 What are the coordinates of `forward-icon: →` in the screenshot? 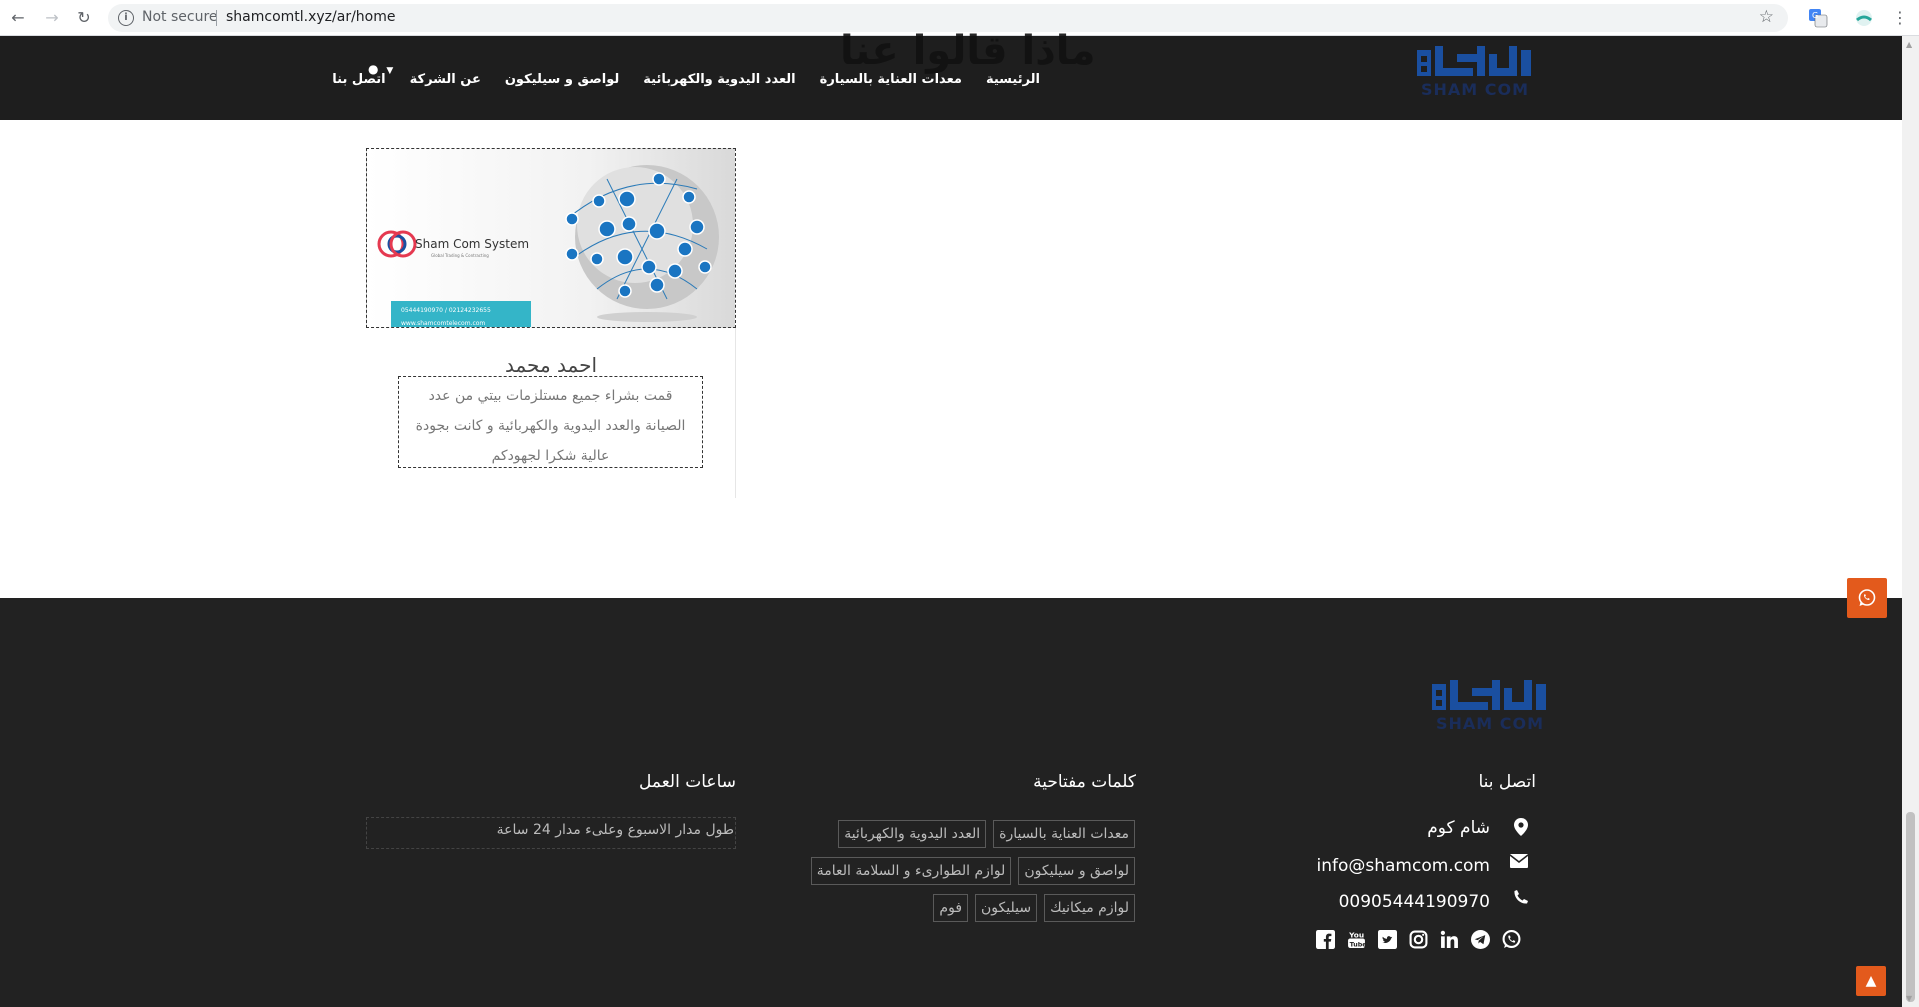 It's located at (52, 18).